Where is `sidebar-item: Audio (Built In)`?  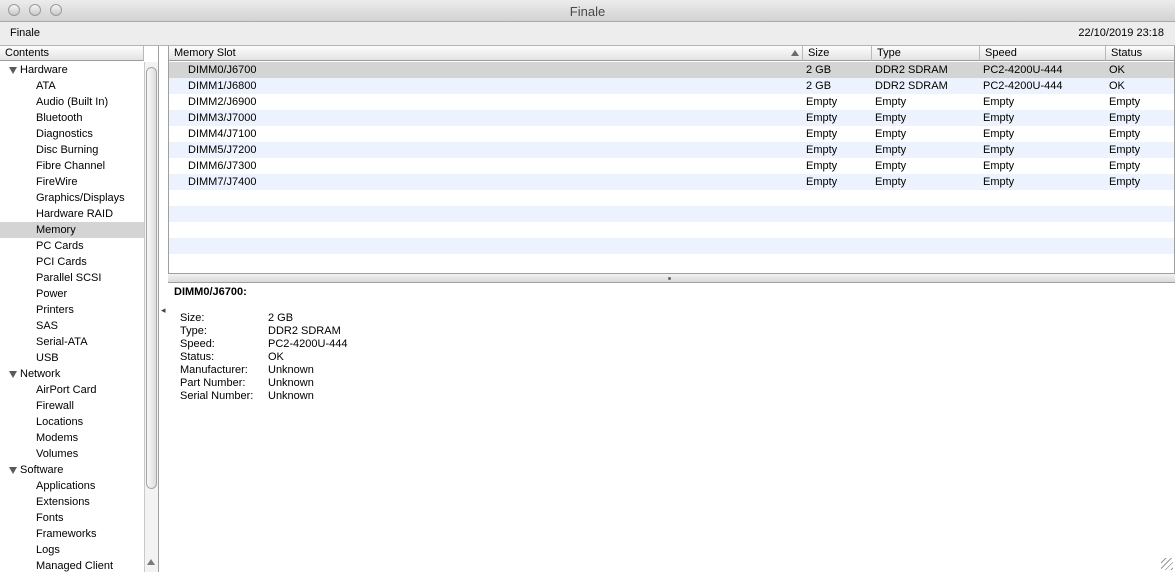 sidebar-item: Audio (Built In) is located at coordinates (72, 102).